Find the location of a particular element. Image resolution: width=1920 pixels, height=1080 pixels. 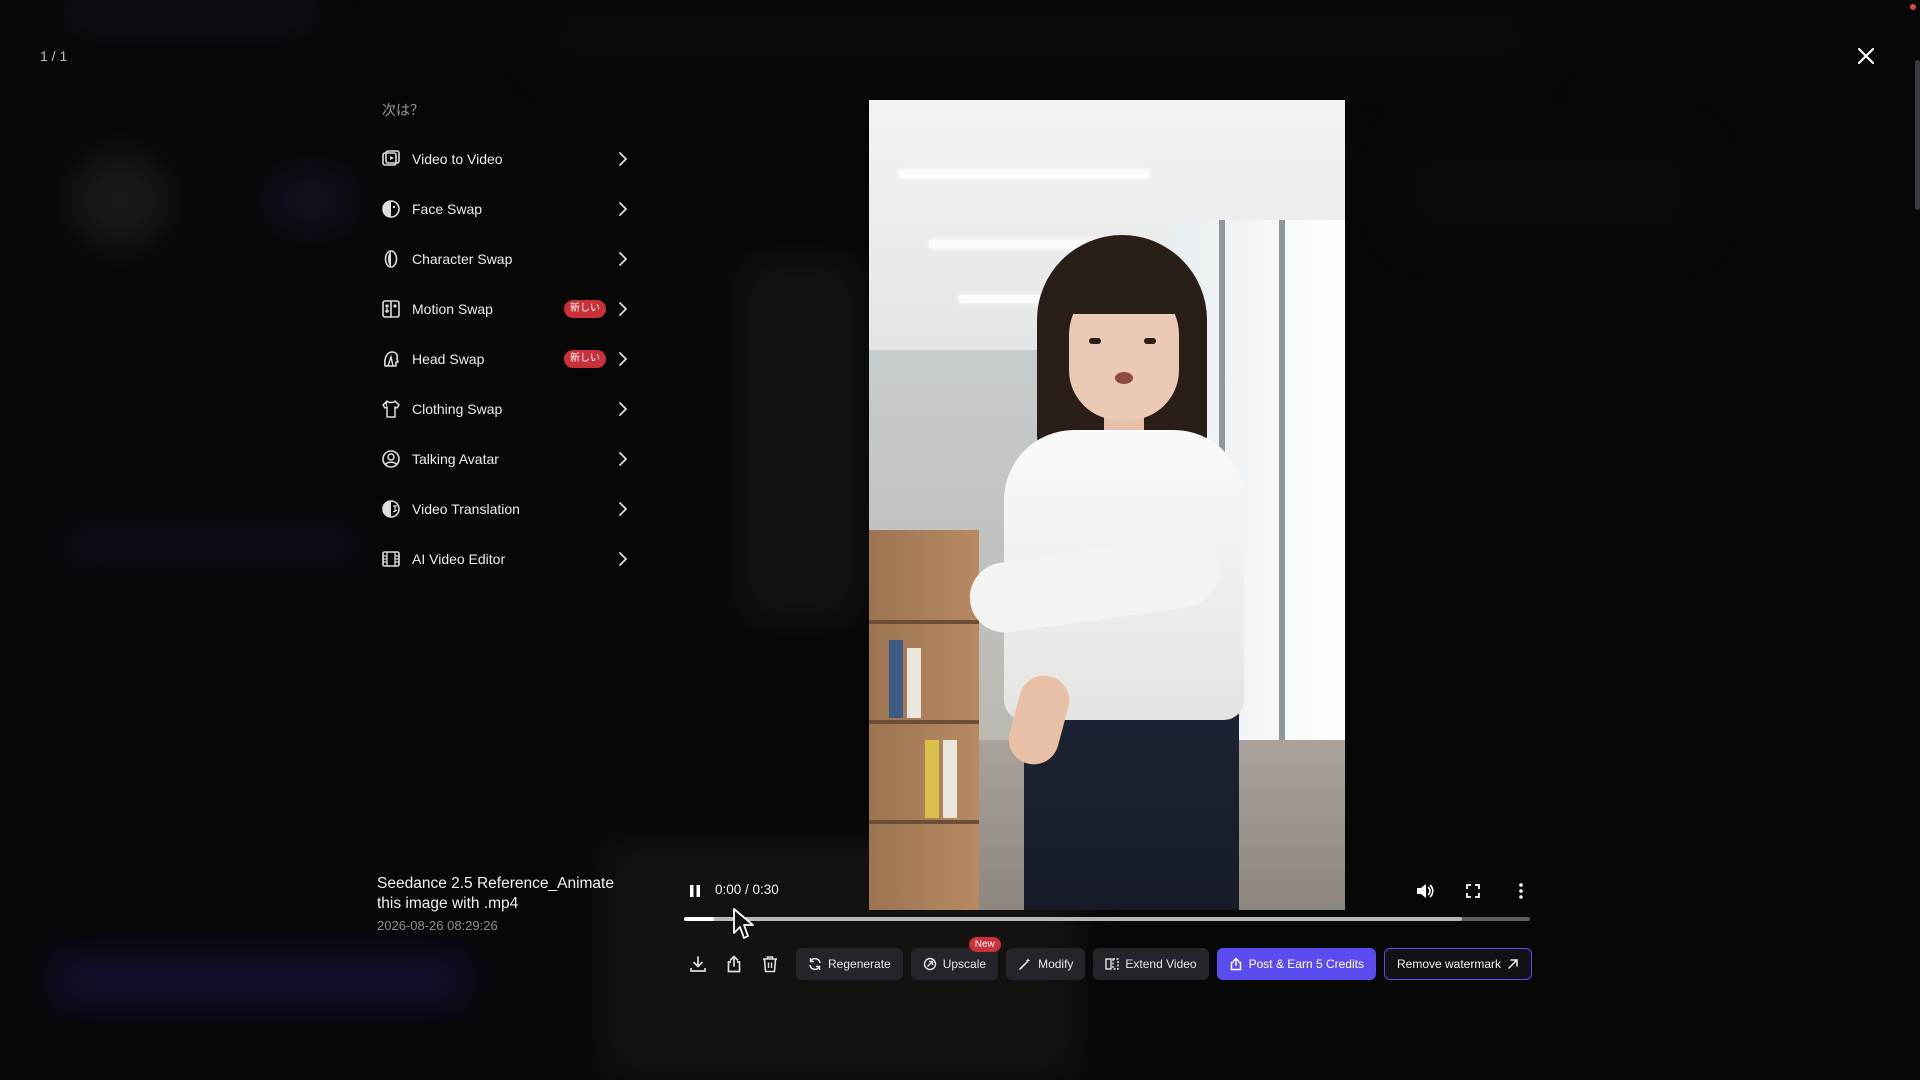

progress-bar is located at coordinates (1107, 919).